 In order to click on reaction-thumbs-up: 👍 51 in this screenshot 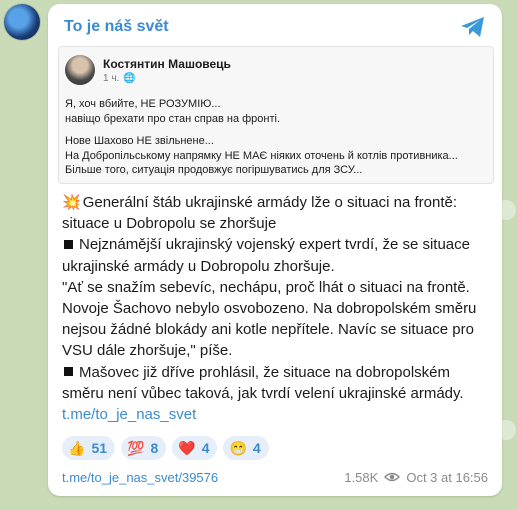, I will do `click(89, 448)`.